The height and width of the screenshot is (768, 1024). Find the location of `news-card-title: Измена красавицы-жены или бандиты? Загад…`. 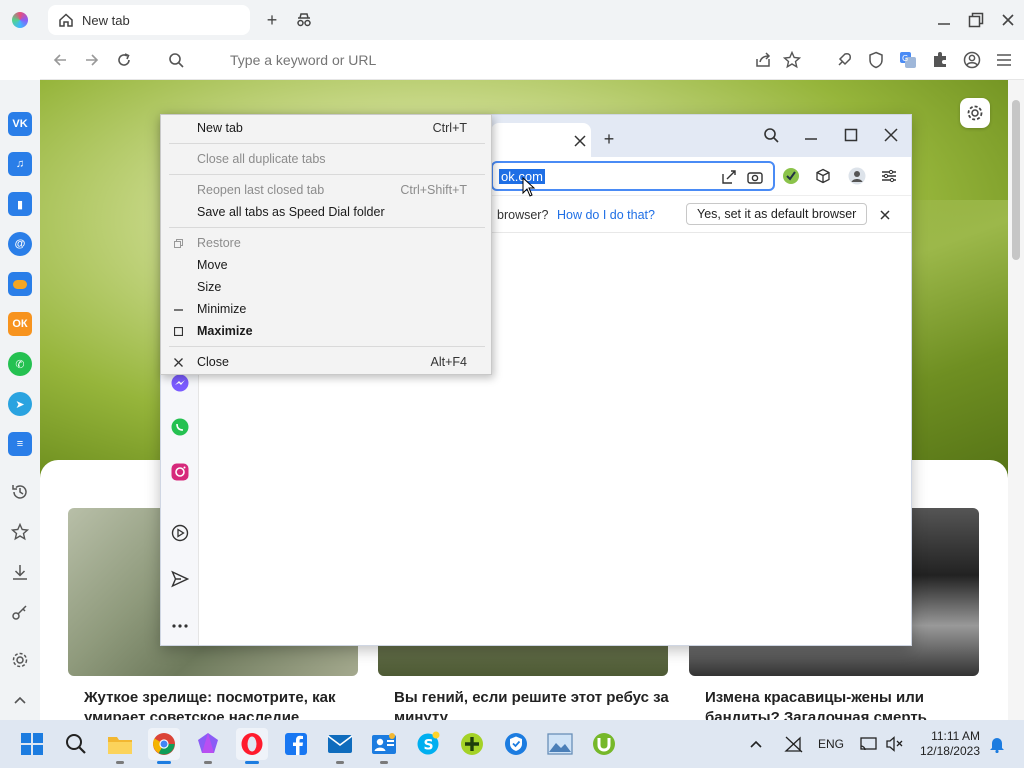

news-card-title: Измена красавицы-жены или бандиты? Загад… is located at coordinates (850, 704).